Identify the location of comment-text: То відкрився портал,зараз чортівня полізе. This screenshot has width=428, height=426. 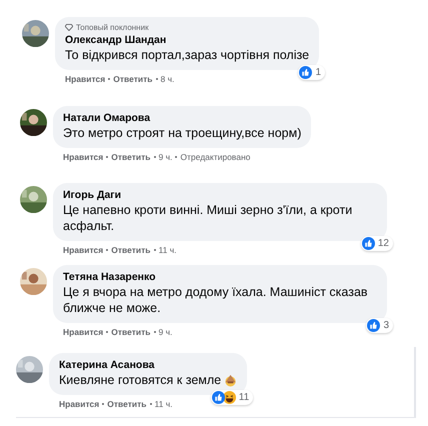
(187, 55).